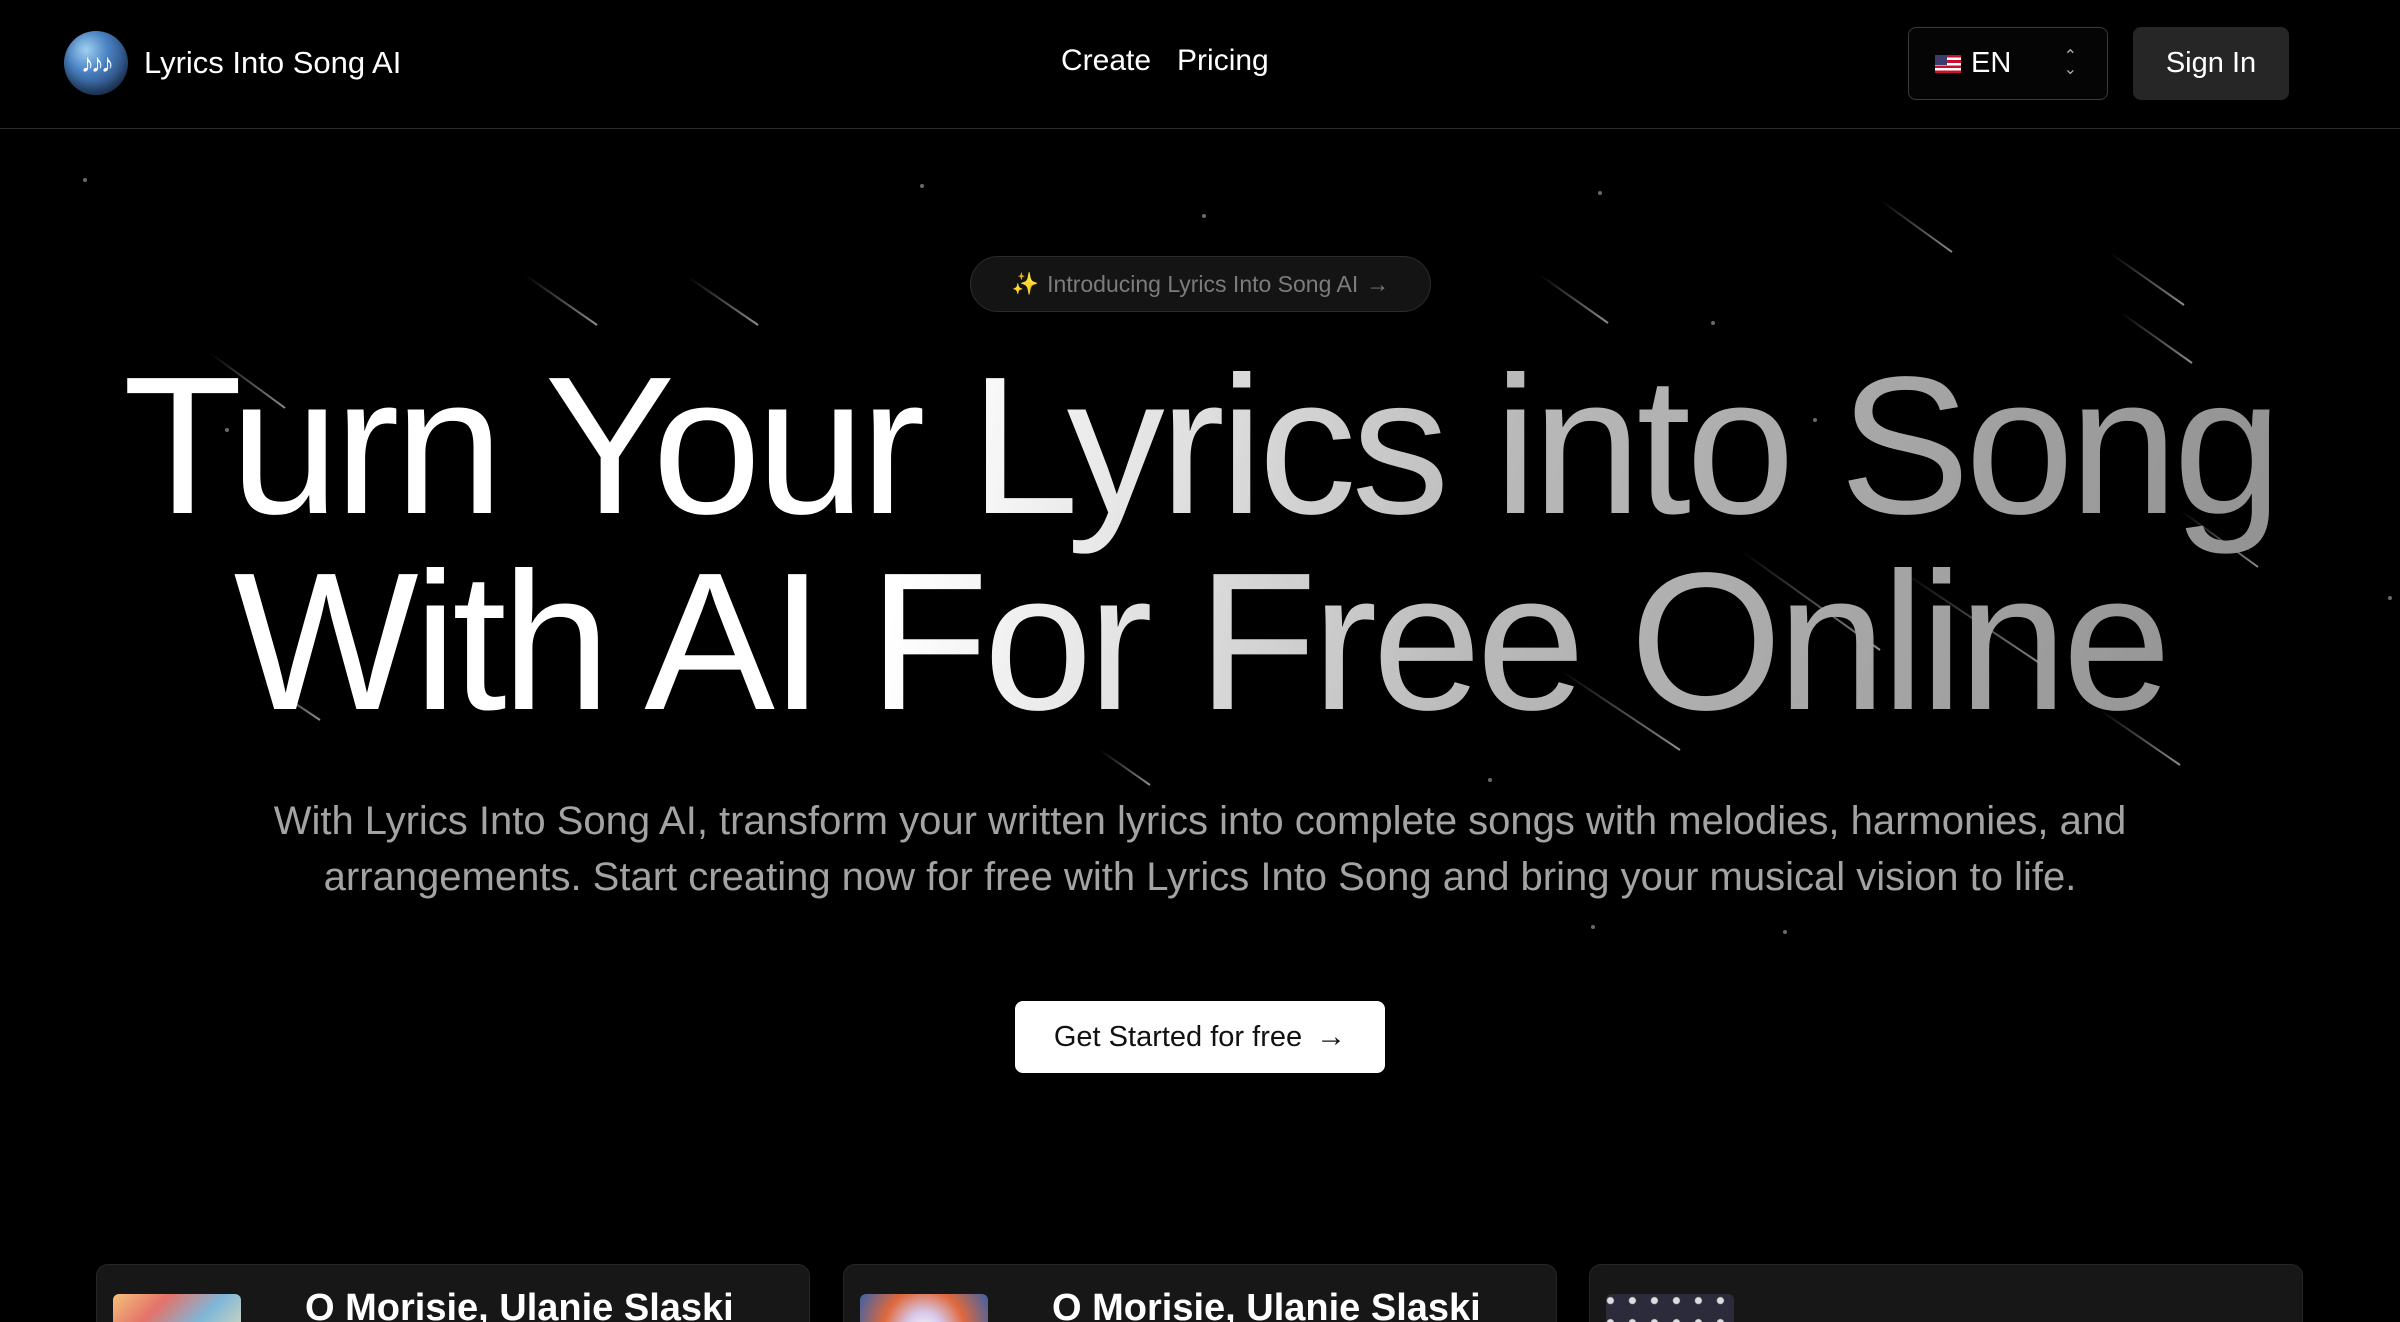  What do you see at coordinates (1200, 445) in the screenshot?
I see `headline-line-1: Turn Your Lyrics into Song` at bounding box center [1200, 445].